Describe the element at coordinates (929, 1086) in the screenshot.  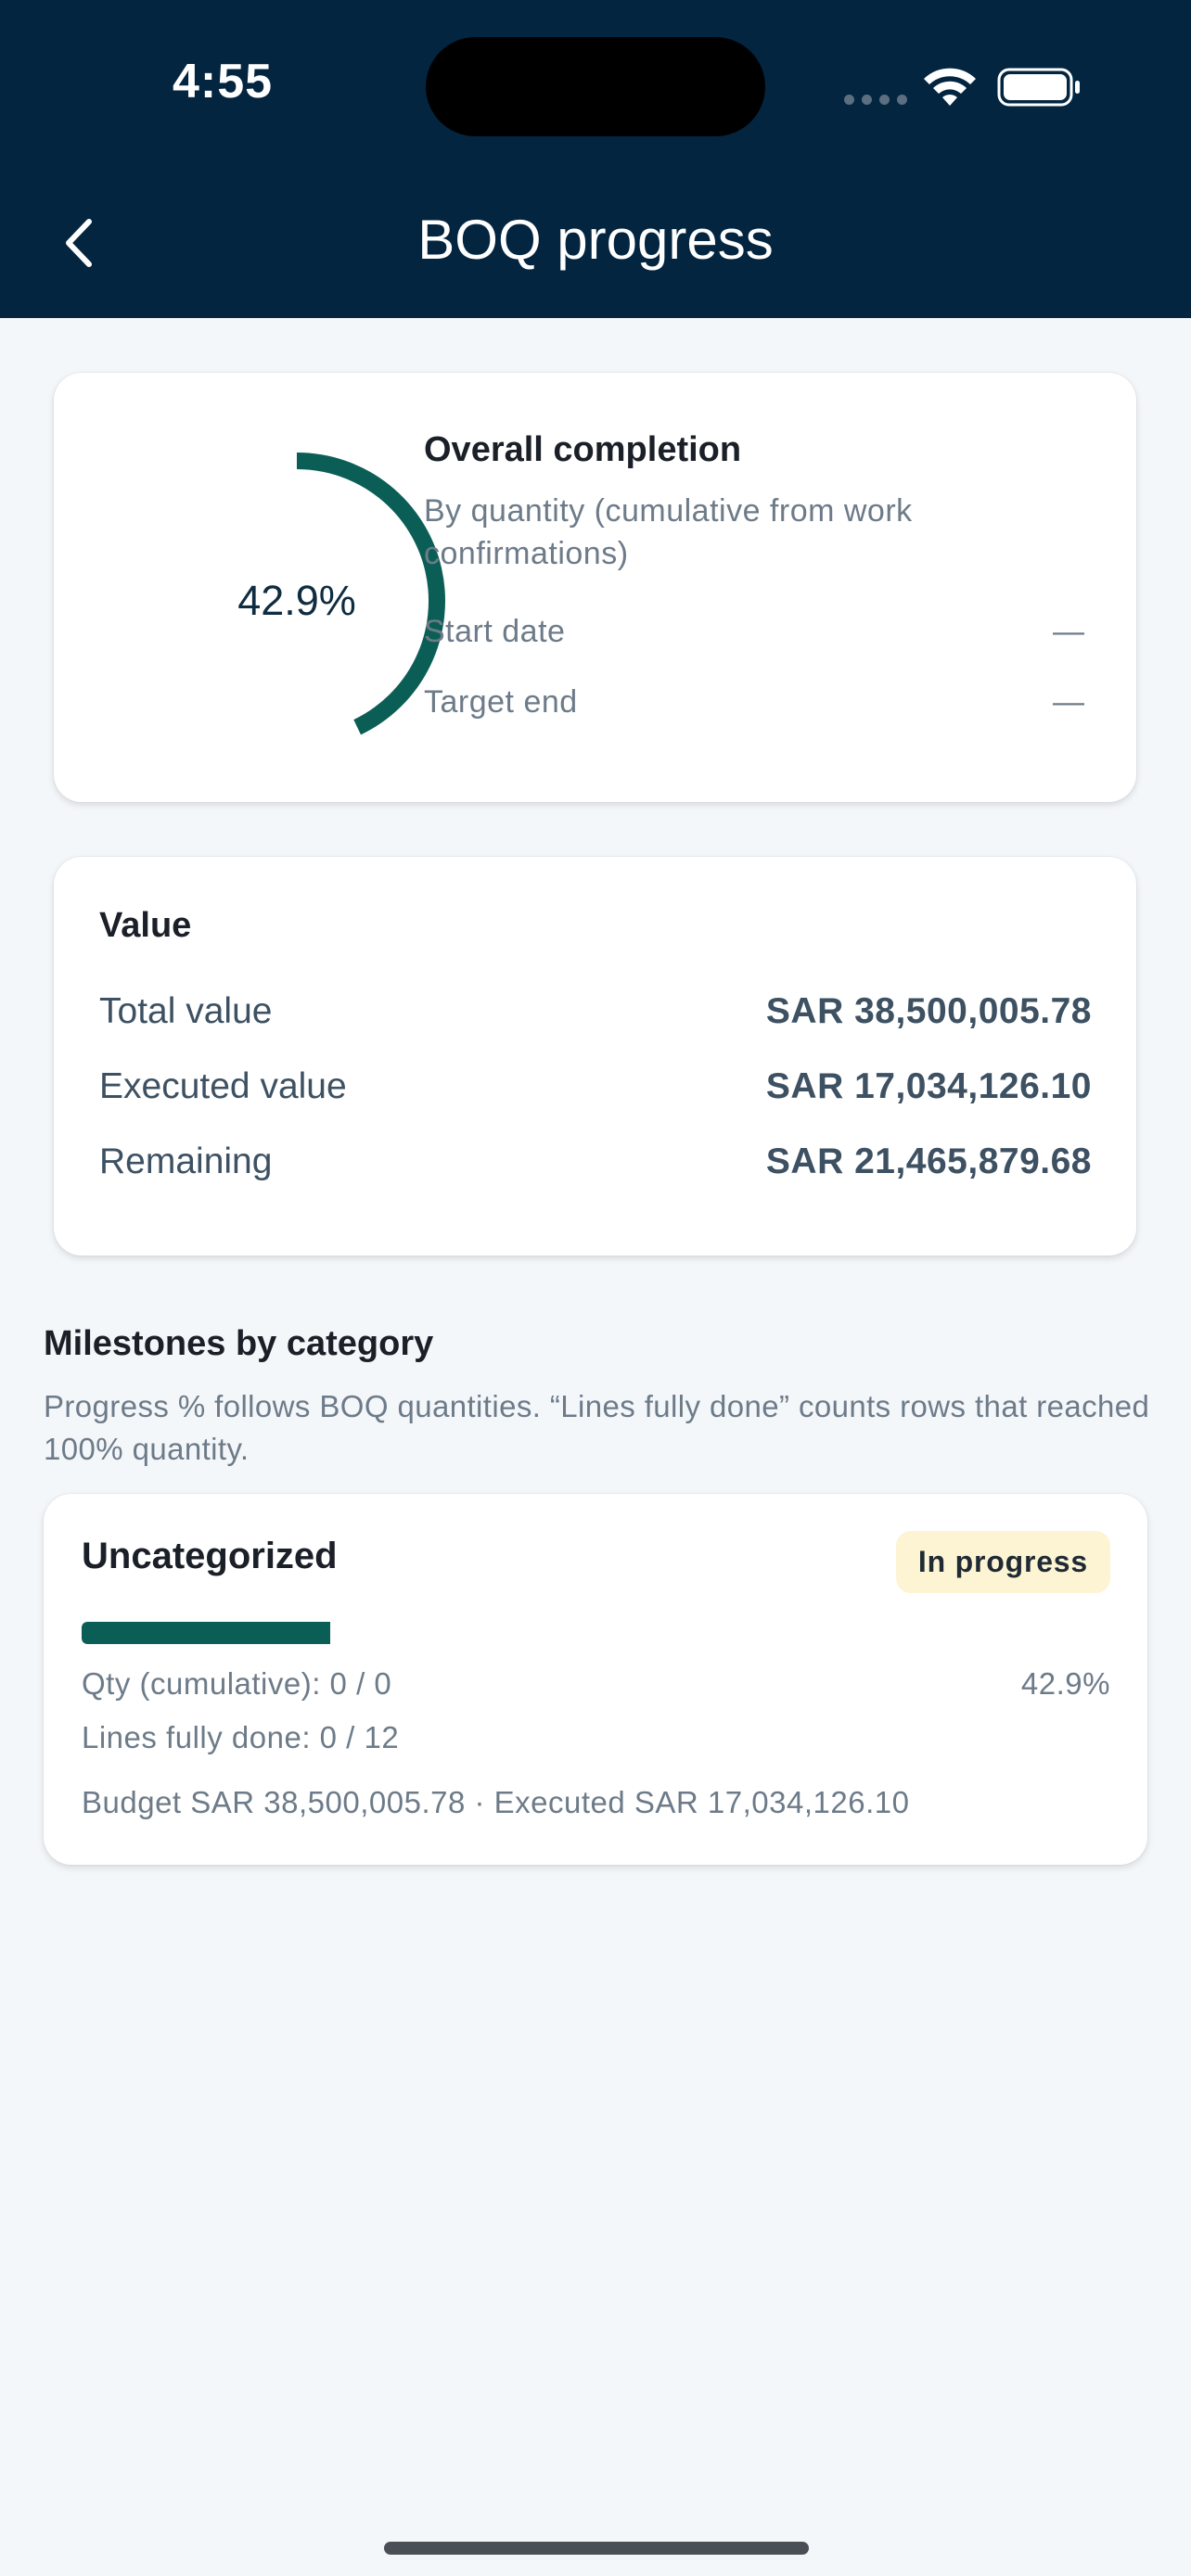
I see `executed-value-amount: SAR 17,034,126.10` at that location.